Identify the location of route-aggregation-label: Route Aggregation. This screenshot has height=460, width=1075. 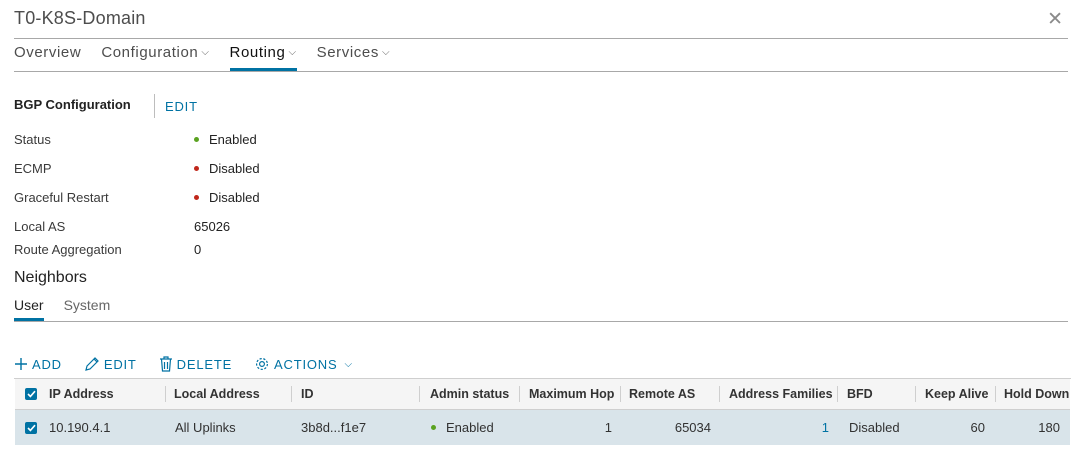
(68, 249).